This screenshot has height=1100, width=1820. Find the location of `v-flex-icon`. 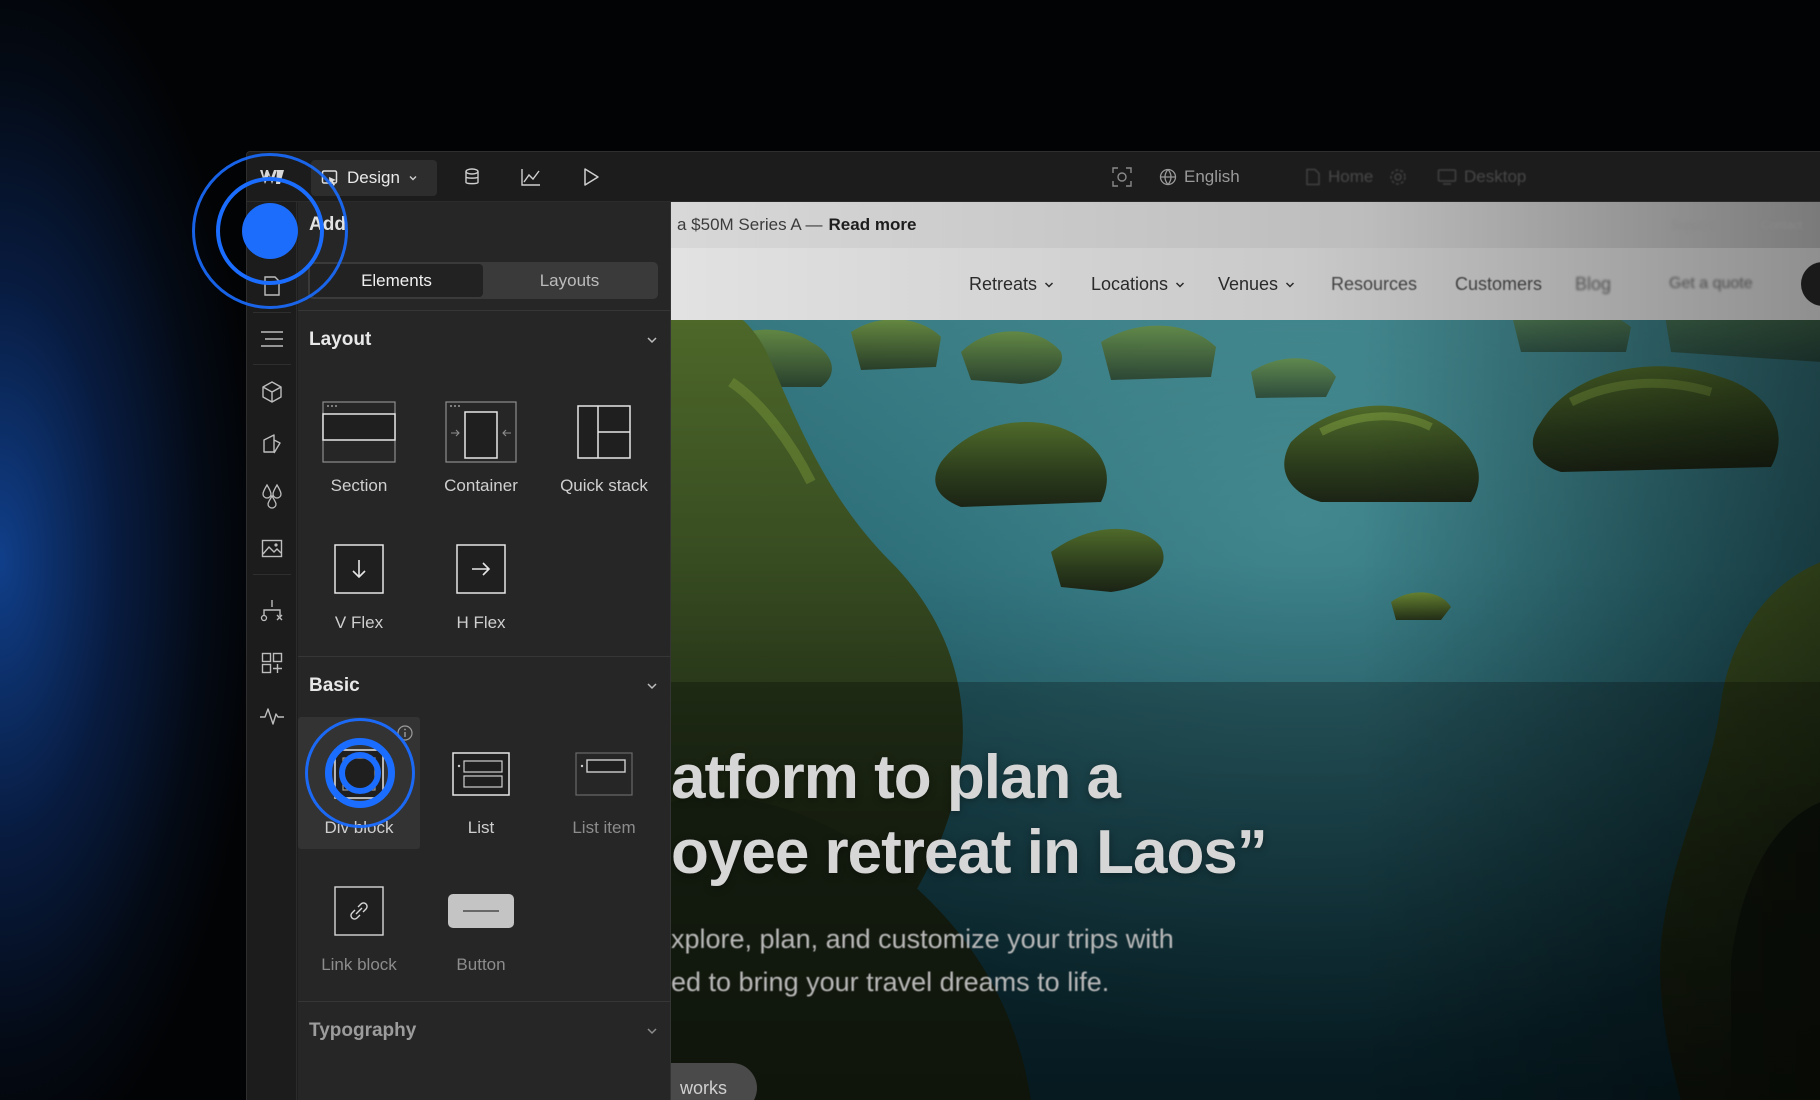

v-flex-icon is located at coordinates (359, 569).